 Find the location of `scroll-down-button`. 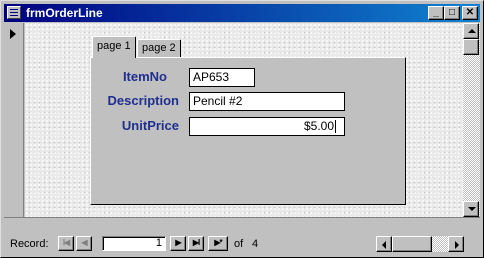

scroll-down-button is located at coordinates (471, 209).